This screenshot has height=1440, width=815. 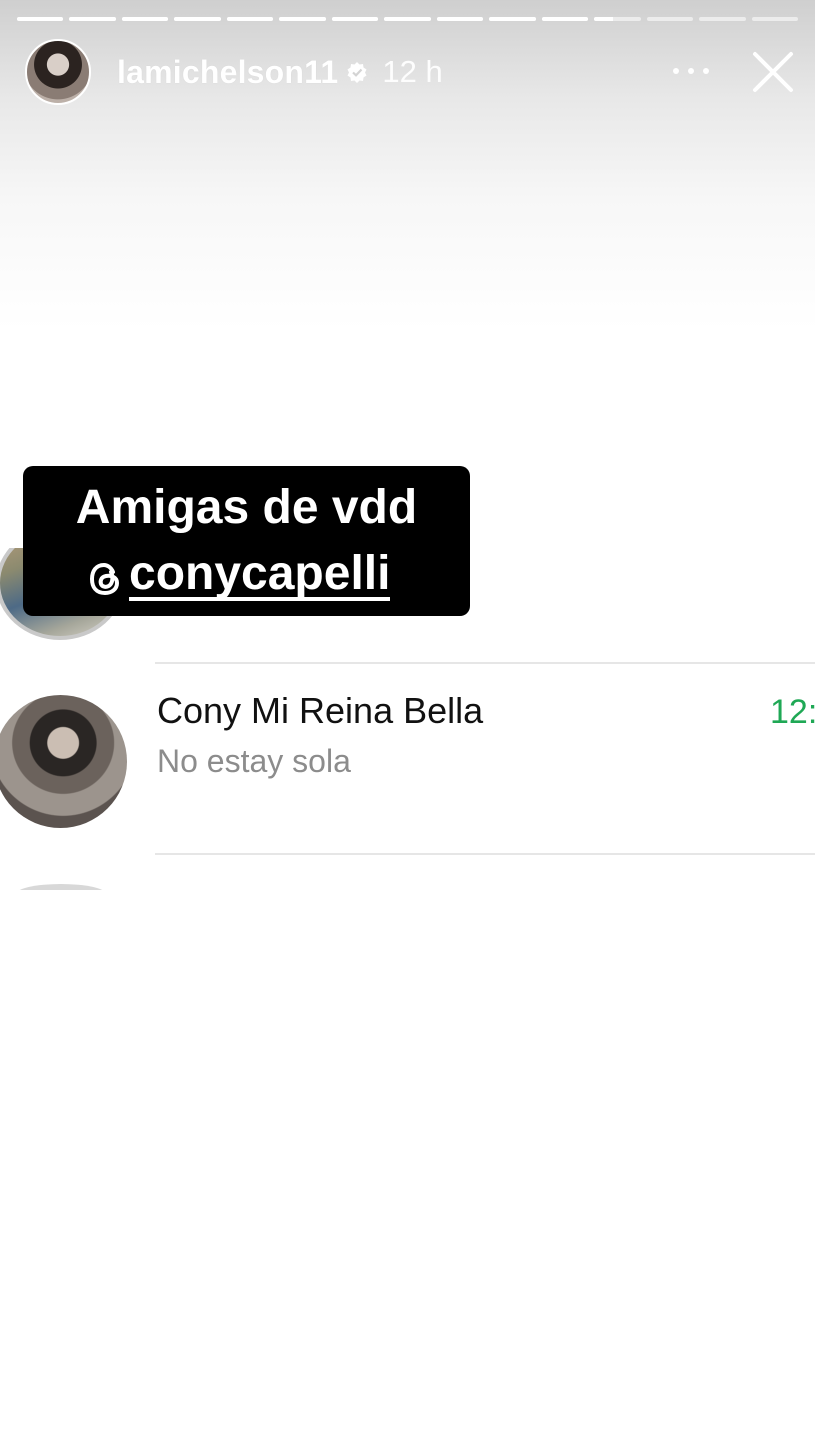 What do you see at coordinates (320, 710) in the screenshot?
I see `contact-name: Cony Mi Reina Bella` at bounding box center [320, 710].